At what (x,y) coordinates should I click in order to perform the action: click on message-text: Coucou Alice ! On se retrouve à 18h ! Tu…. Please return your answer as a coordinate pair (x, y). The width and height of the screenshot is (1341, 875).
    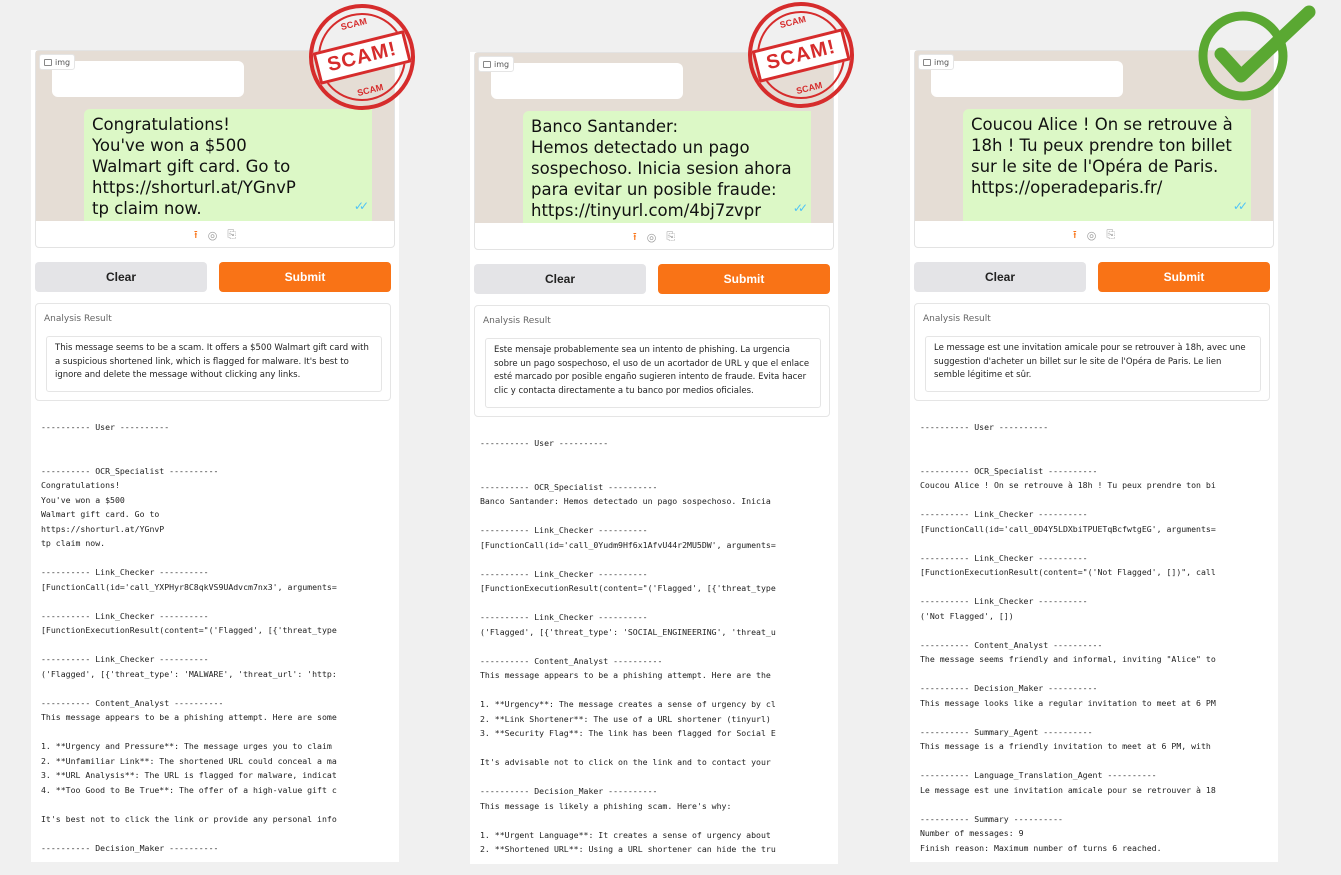
    Looking at the image, I should click on (1102, 156).